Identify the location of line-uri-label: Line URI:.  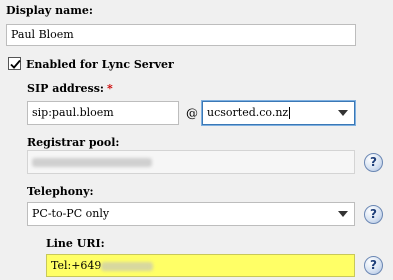
(75, 243).